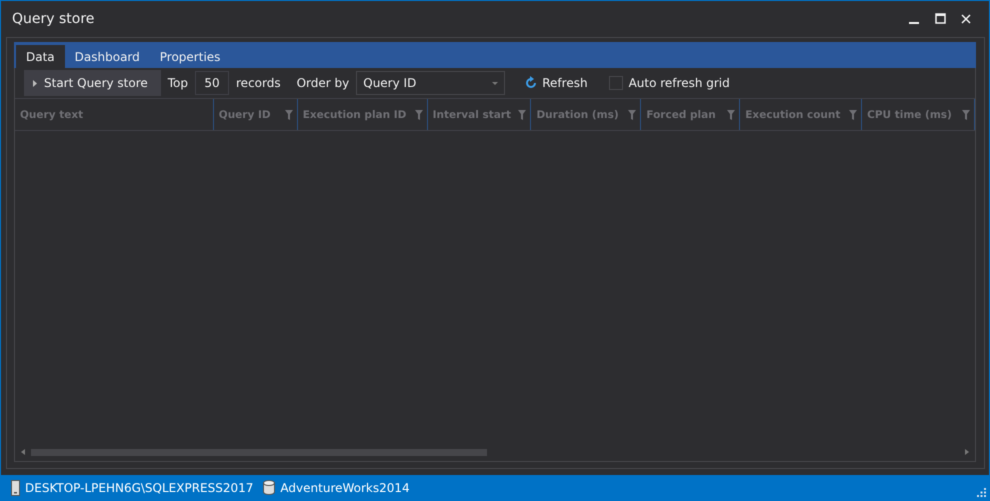 This screenshot has height=501, width=990. I want to click on minimize-icon, so click(914, 23).